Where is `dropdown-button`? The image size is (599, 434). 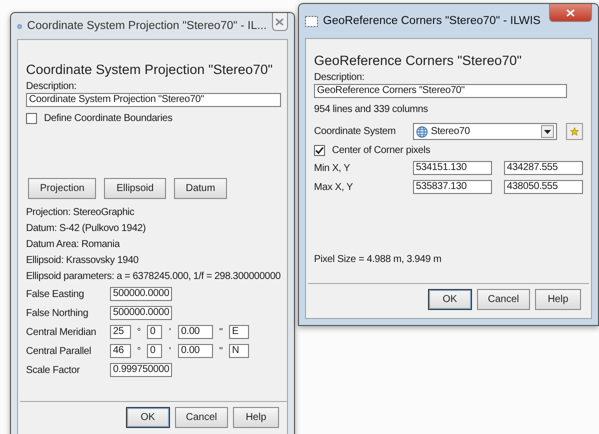
dropdown-button is located at coordinates (547, 131).